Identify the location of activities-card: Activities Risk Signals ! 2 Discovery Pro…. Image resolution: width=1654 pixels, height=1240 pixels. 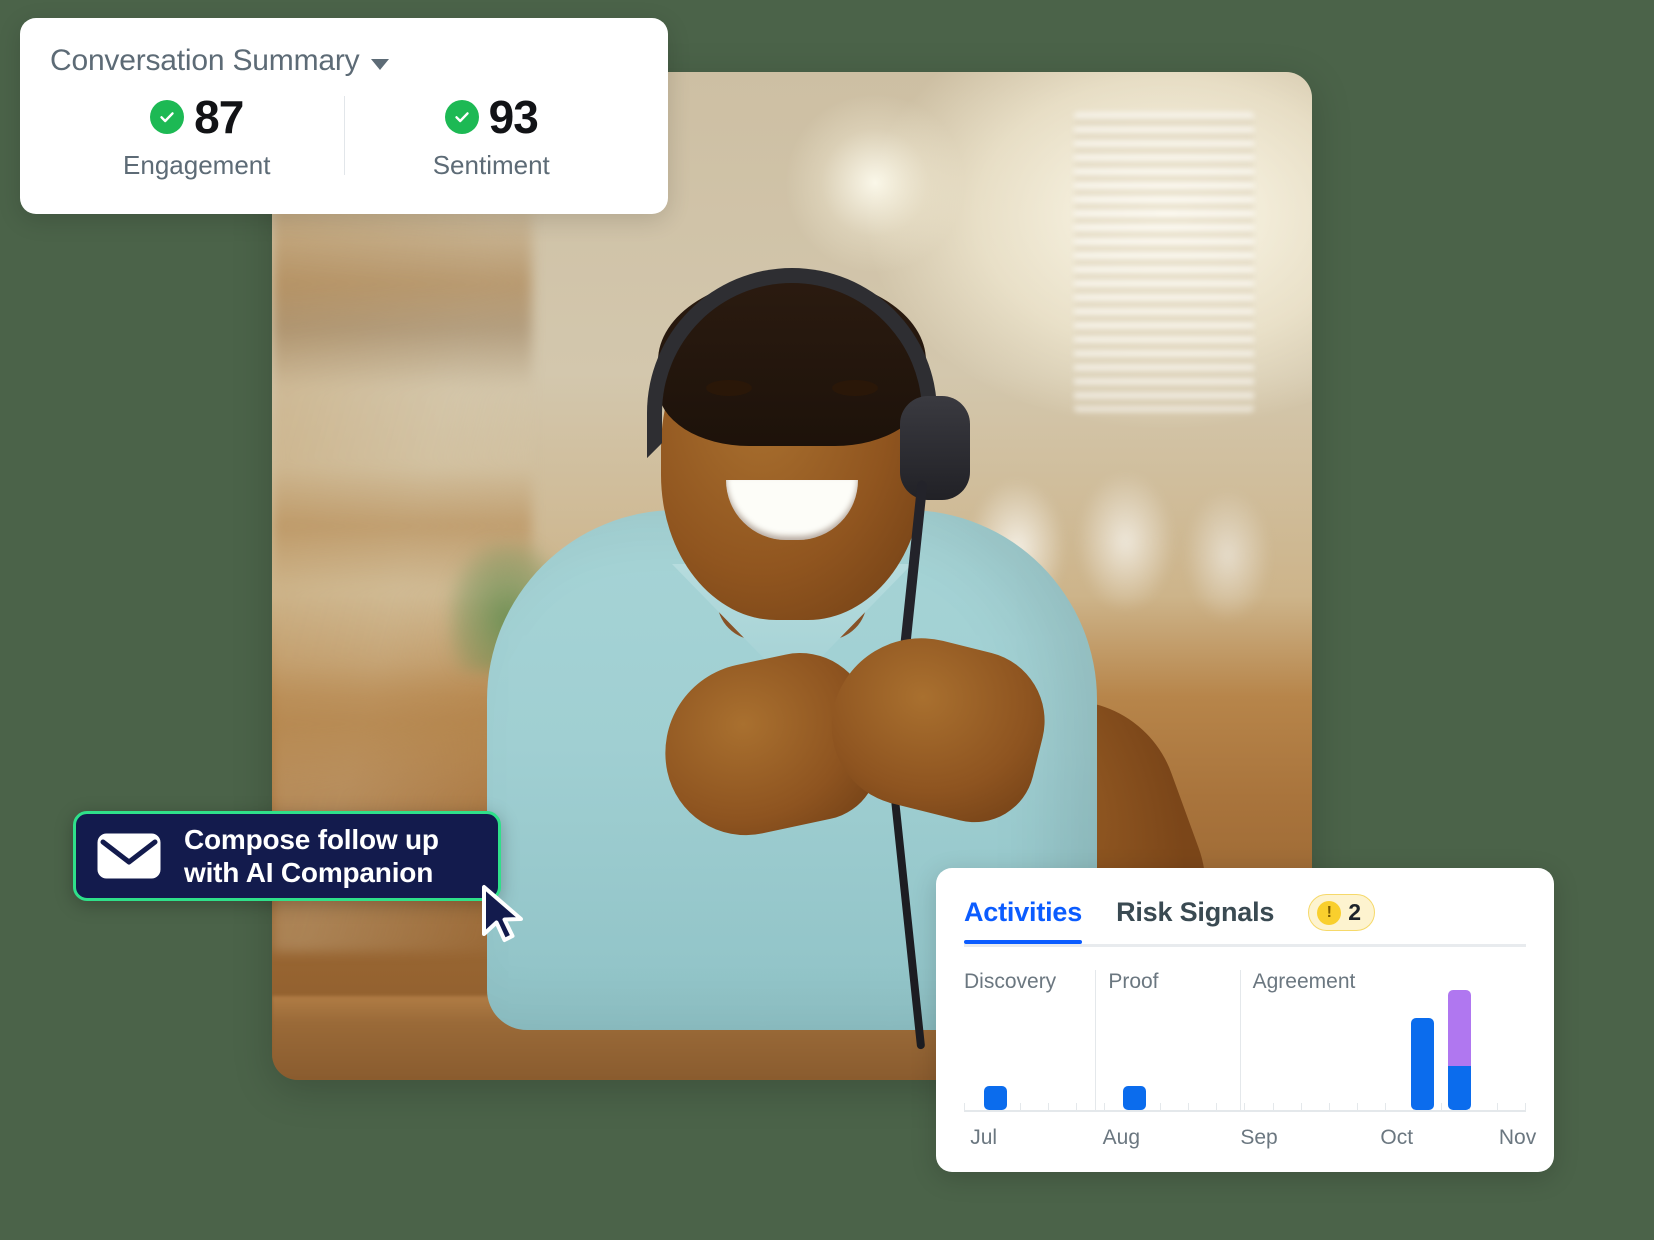
(1245, 1020).